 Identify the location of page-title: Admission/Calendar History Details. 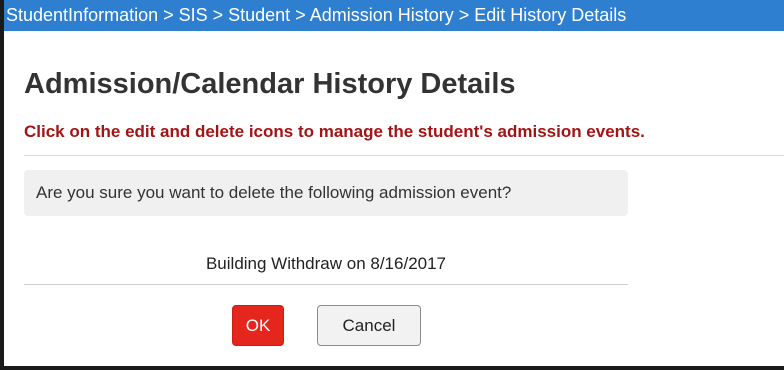
(270, 84).